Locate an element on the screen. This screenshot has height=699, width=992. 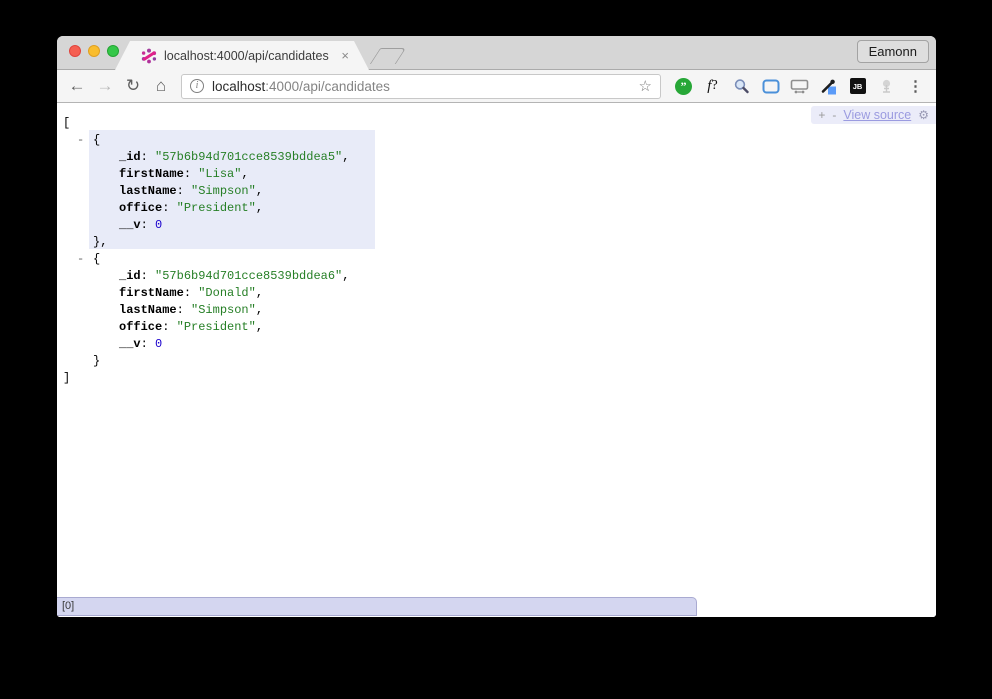
close-window-button is located at coordinates (75, 51).